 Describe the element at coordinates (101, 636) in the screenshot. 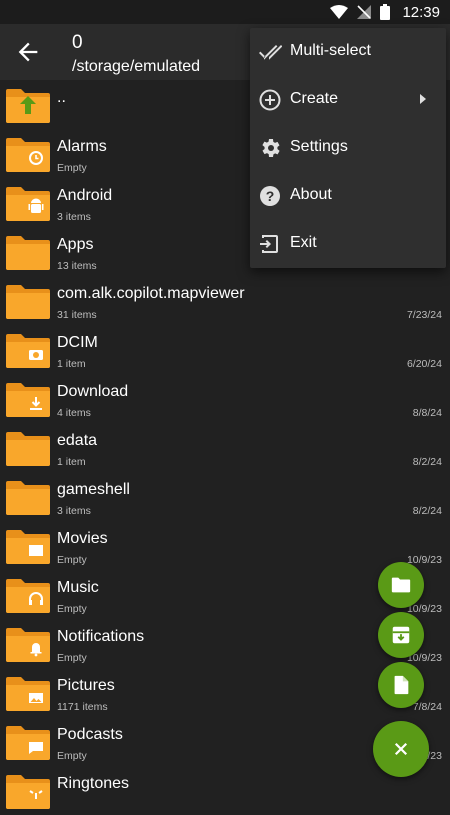

I see `file-name: Notifications` at that location.